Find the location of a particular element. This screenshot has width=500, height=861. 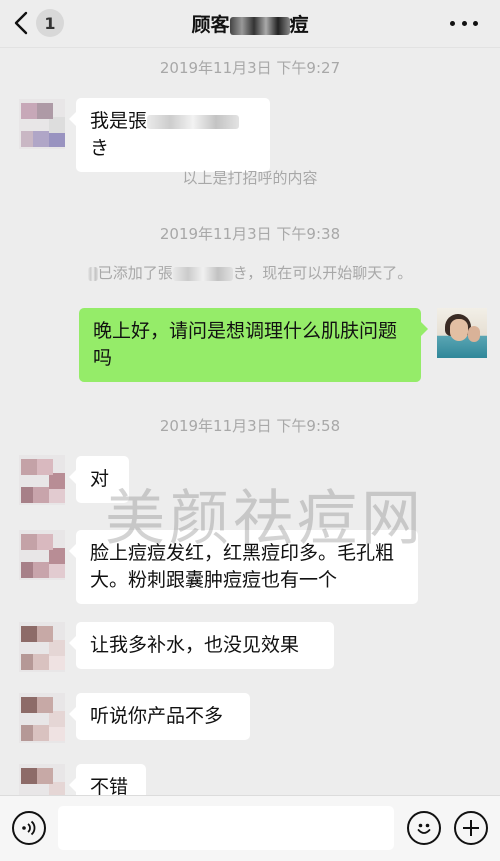

plus-button is located at coordinates (471, 828).